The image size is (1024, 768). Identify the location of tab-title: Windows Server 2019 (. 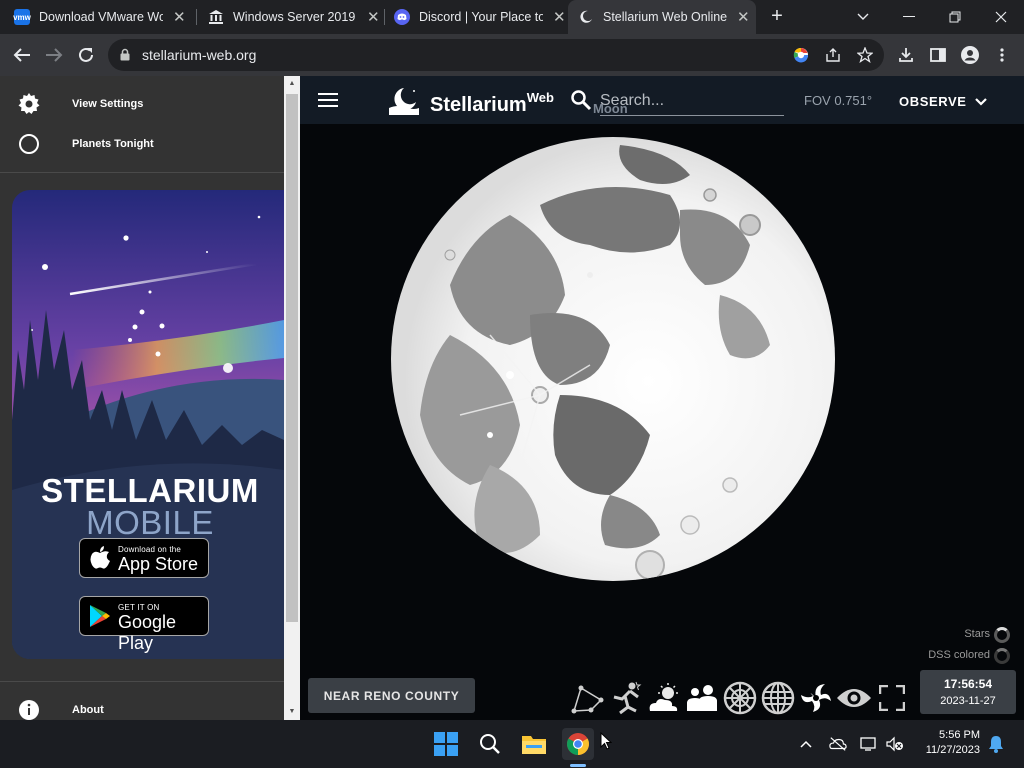
(295, 17).